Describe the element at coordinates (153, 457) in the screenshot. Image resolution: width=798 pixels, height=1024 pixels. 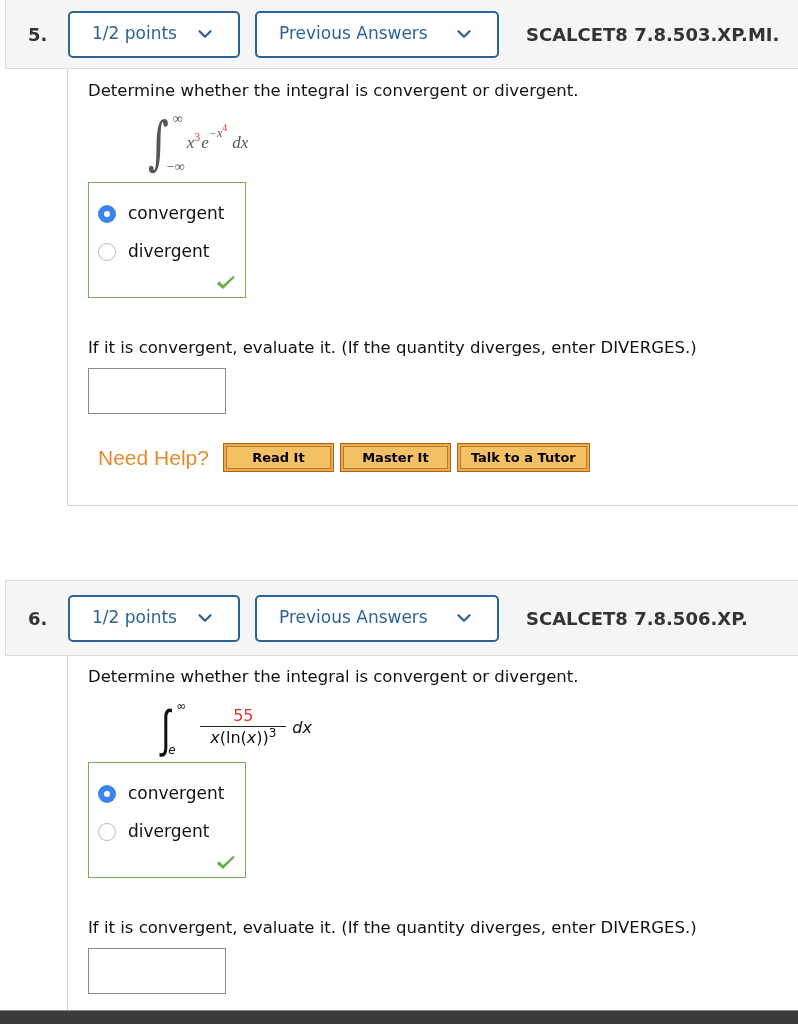
I see `need-help-label: Need Help?` at that location.